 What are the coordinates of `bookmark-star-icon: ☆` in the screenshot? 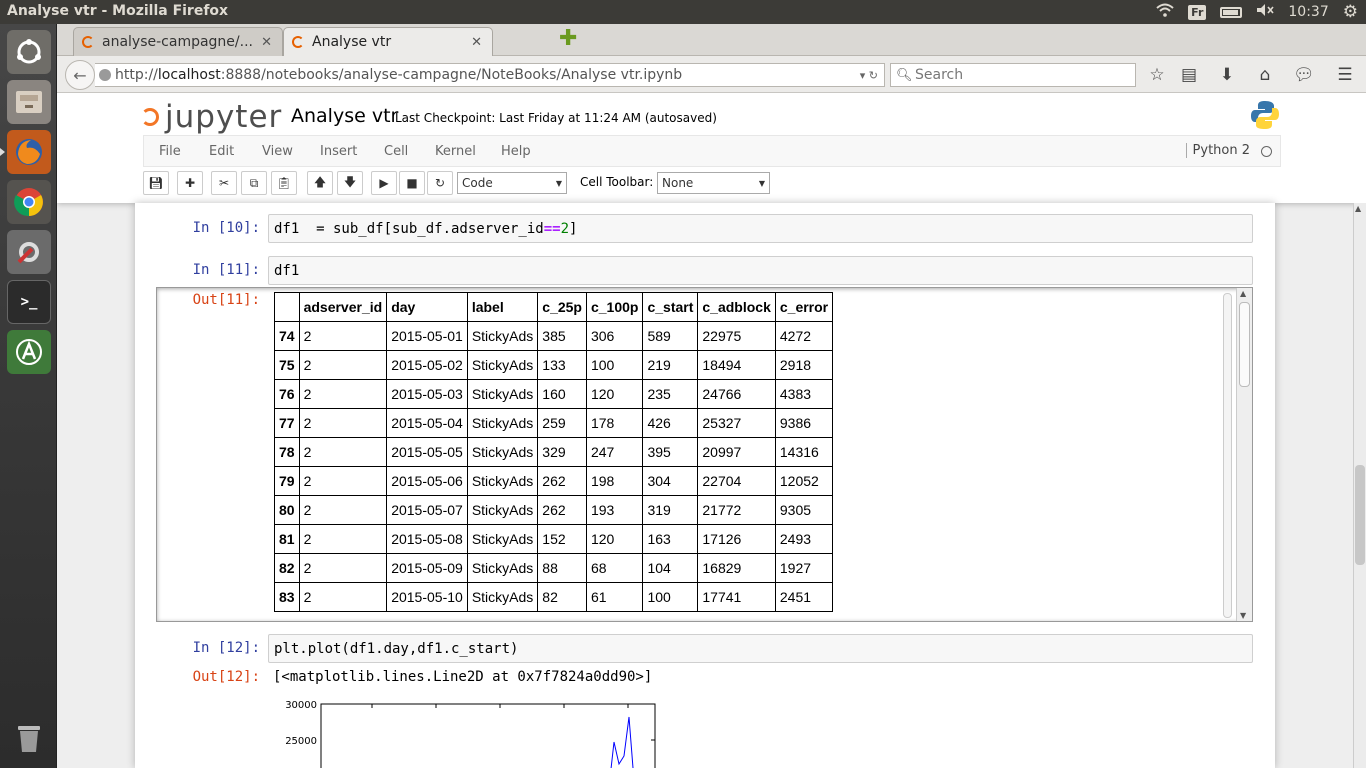 It's located at (1157, 75).